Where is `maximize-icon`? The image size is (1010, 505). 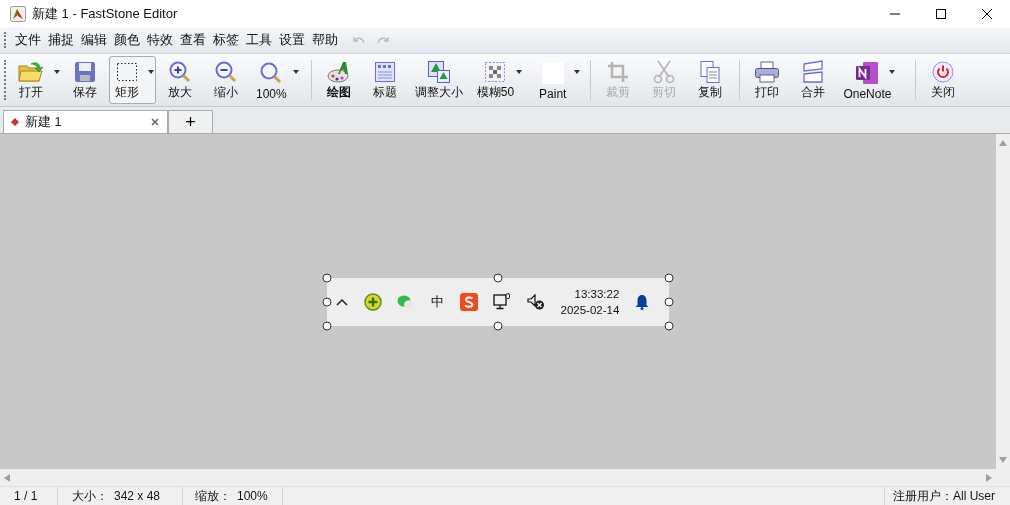
maximize-icon is located at coordinates (941, 13).